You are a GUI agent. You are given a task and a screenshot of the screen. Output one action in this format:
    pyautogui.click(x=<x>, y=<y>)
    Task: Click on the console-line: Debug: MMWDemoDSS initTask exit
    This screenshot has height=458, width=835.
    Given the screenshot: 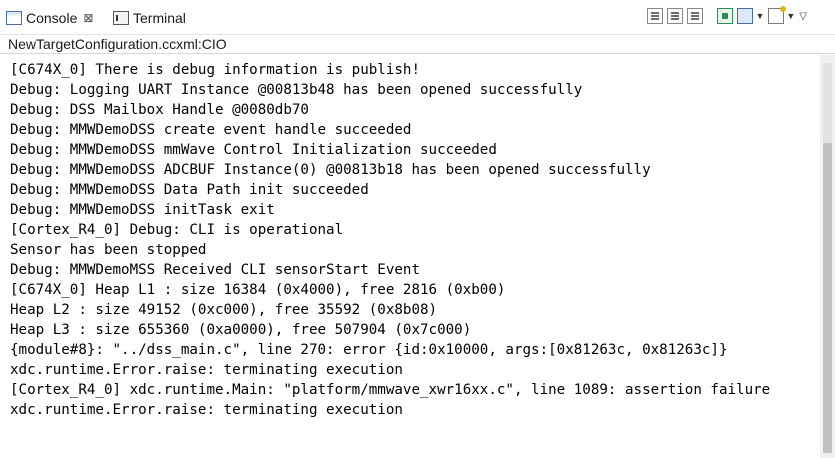 What is the action you would take?
    pyautogui.click(x=142, y=210)
    